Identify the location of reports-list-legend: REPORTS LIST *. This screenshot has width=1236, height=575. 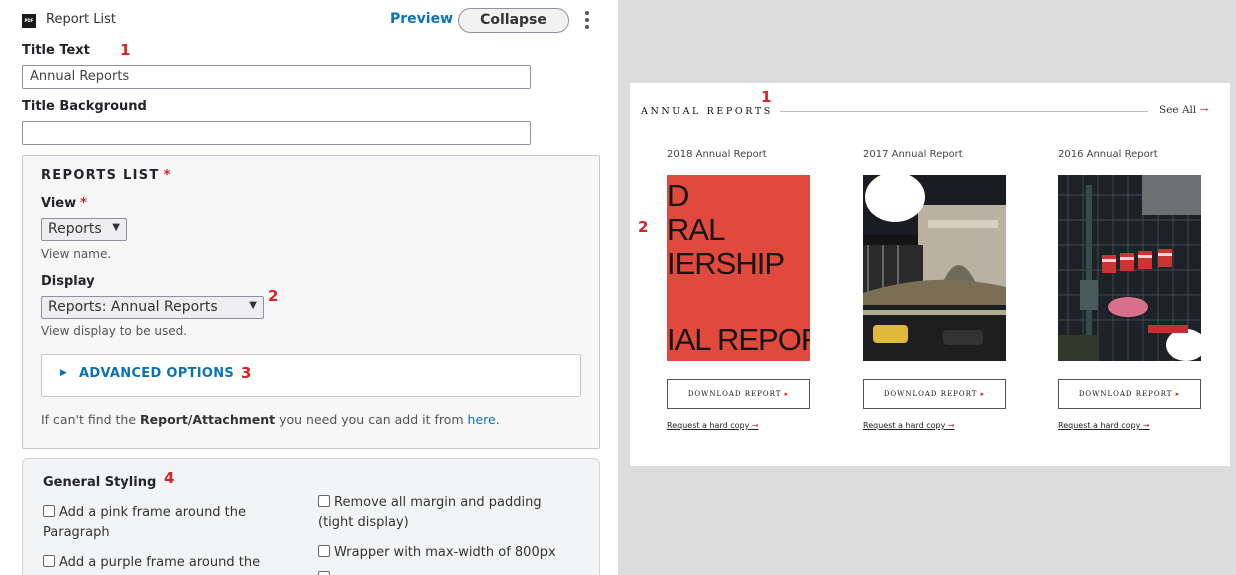
(106, 175).